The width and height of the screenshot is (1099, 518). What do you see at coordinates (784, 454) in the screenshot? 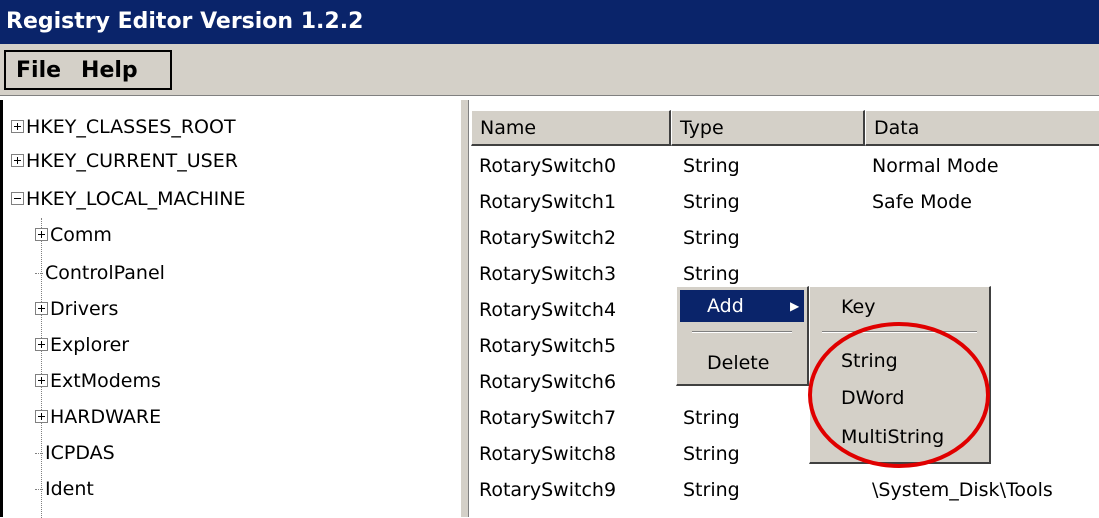
I see `table-row: RotarySwitch8StringDisk\Tools` at bounding box center [784, 454].